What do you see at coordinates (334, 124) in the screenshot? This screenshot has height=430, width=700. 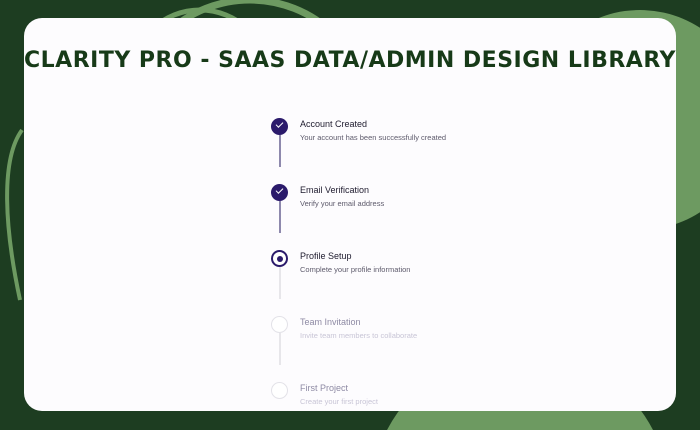 I see `step-label: Account Created` at bounding box center [334, 124].